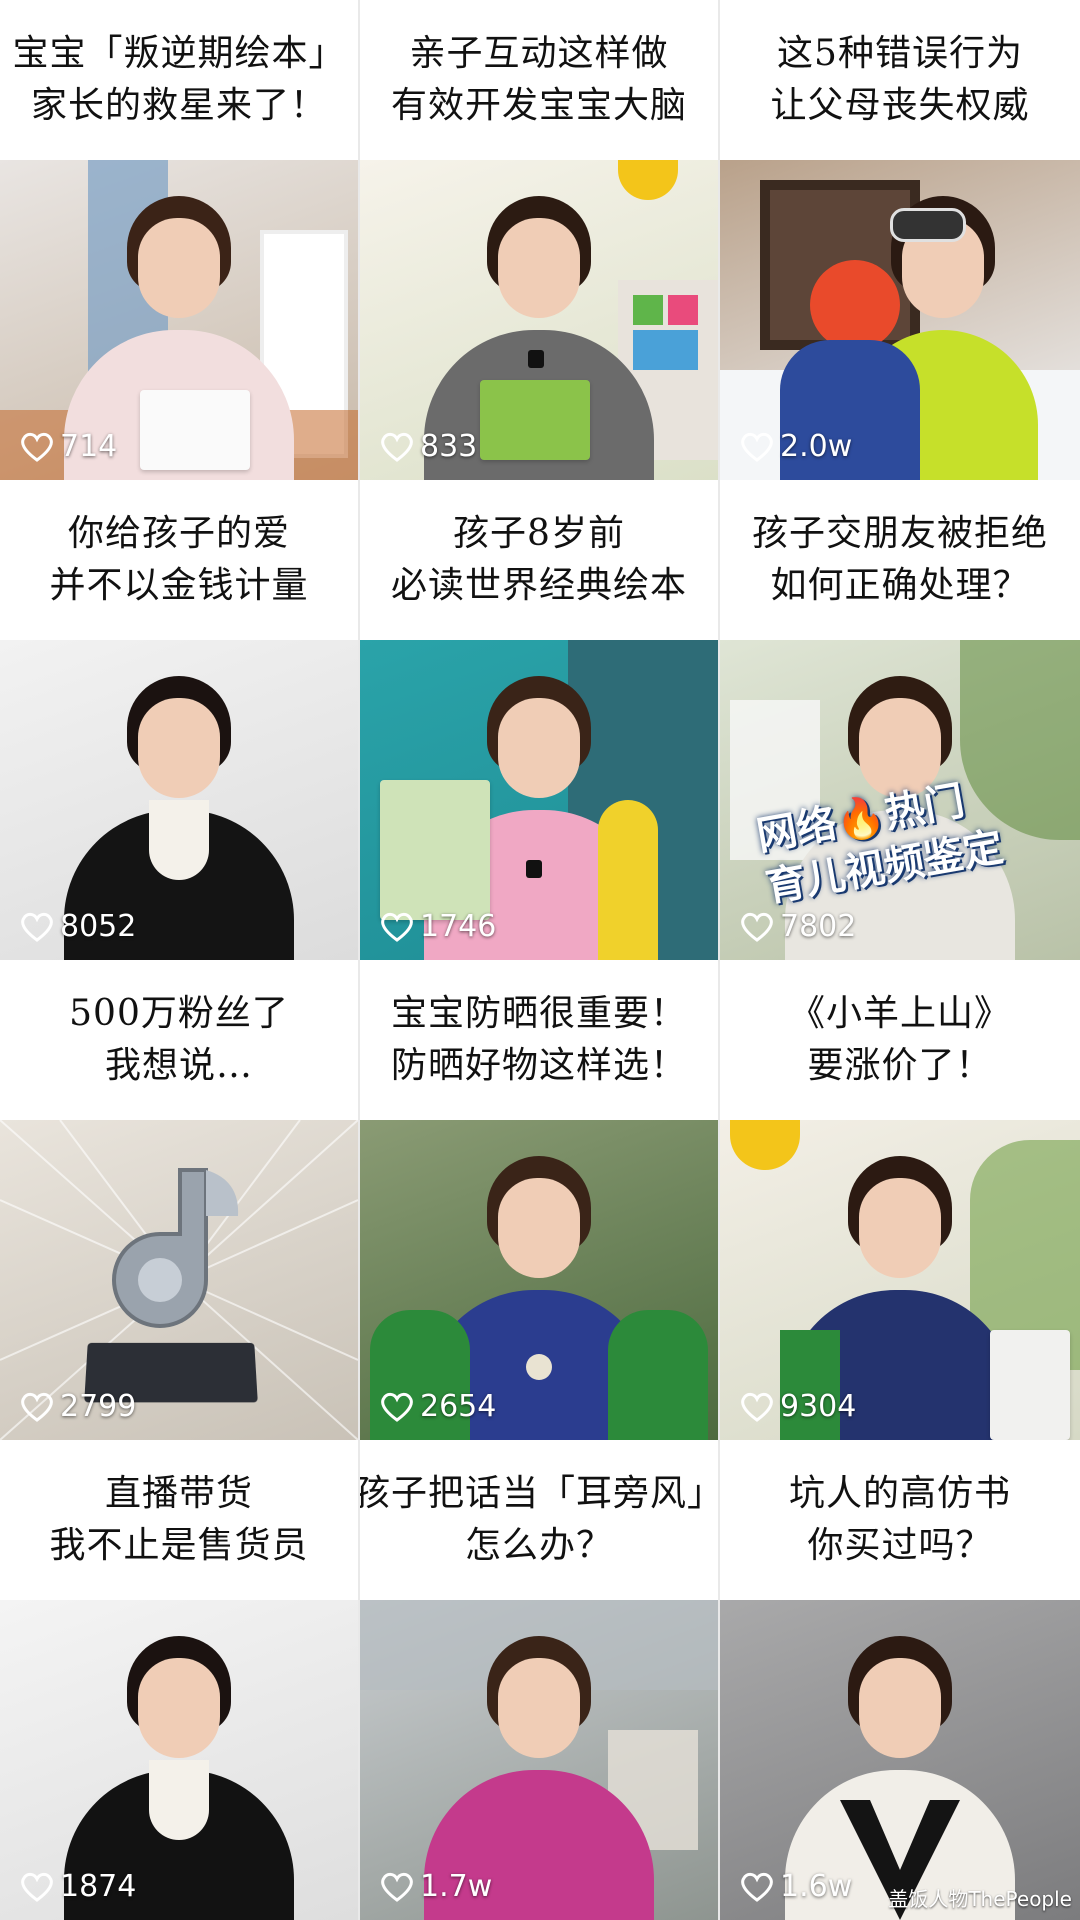 The image size is (1080, 1920). I want to click on title-line: 500万粉丝了, so click(179, 1013).